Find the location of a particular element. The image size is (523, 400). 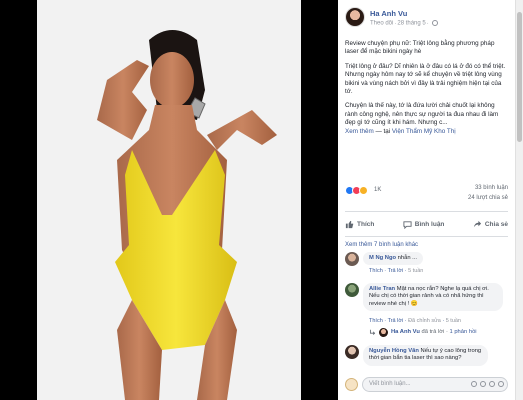

comment-actions: Thích · Trả lời · Đã chỉnh sửa · 5 tuần is located at coordinates (415, 321).